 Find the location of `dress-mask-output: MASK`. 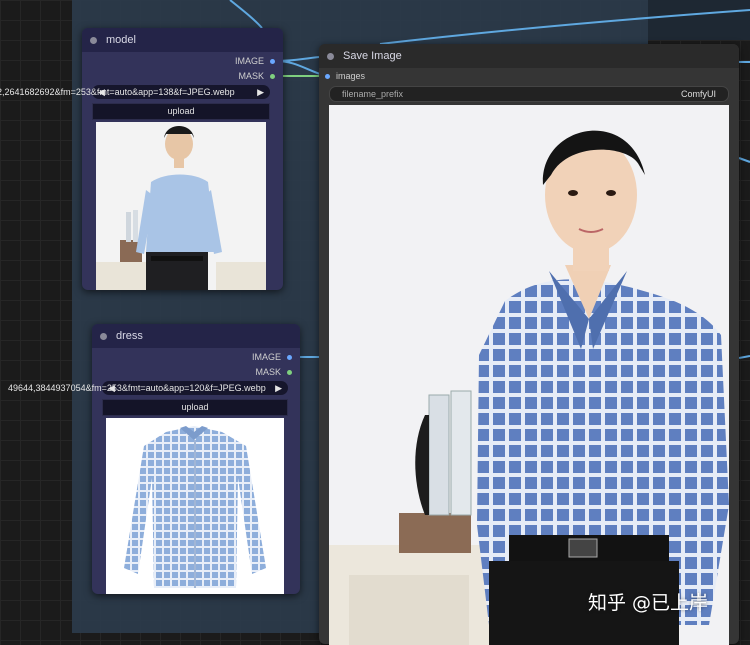

dress-mask-output: MASK is located at coordinates (273, 372).